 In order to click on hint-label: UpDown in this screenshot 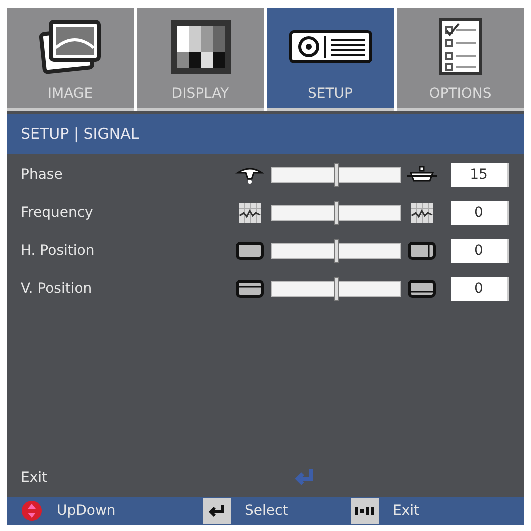, I will do `click(86, 511)`.